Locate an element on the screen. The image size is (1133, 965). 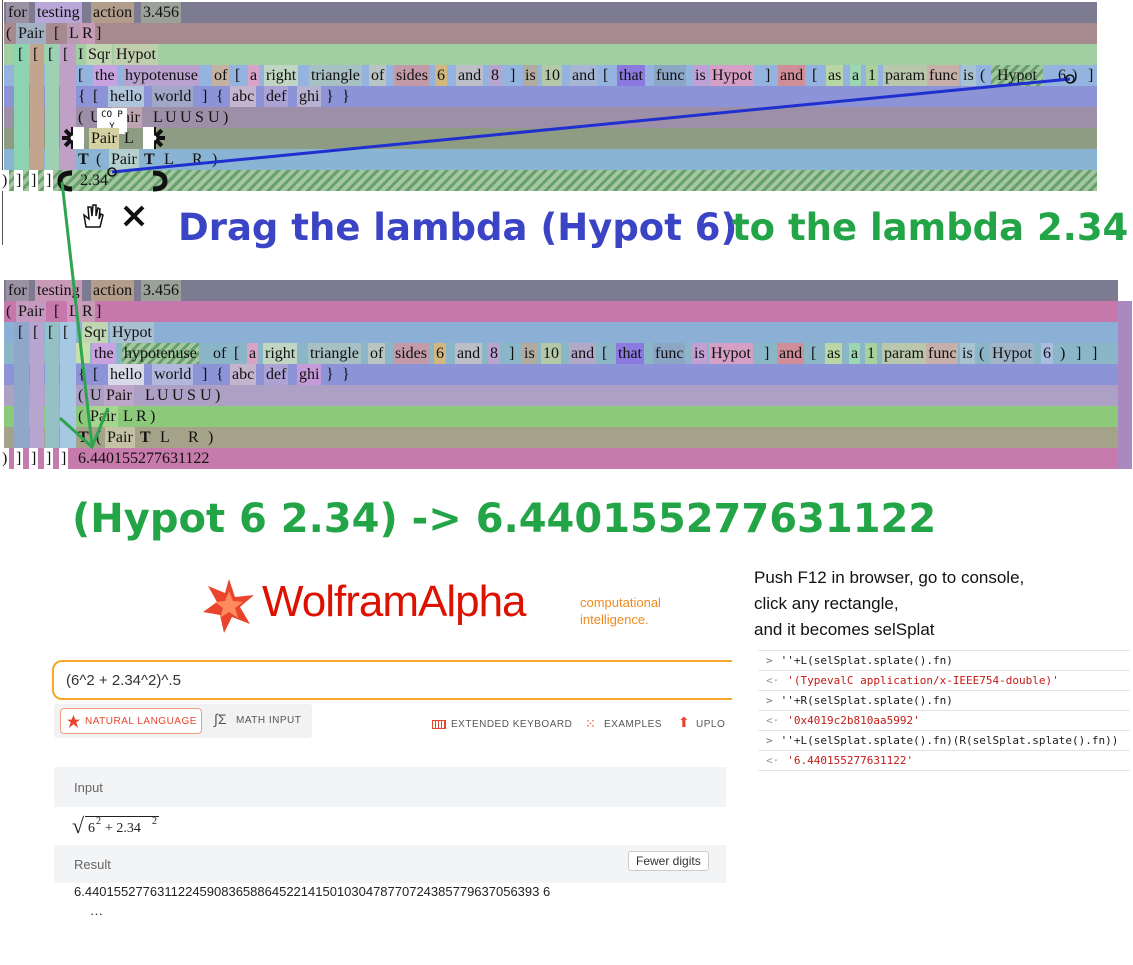
extended-keyboard-button: EXTENDED KEYBOARD is located at coordinates (504, 725).